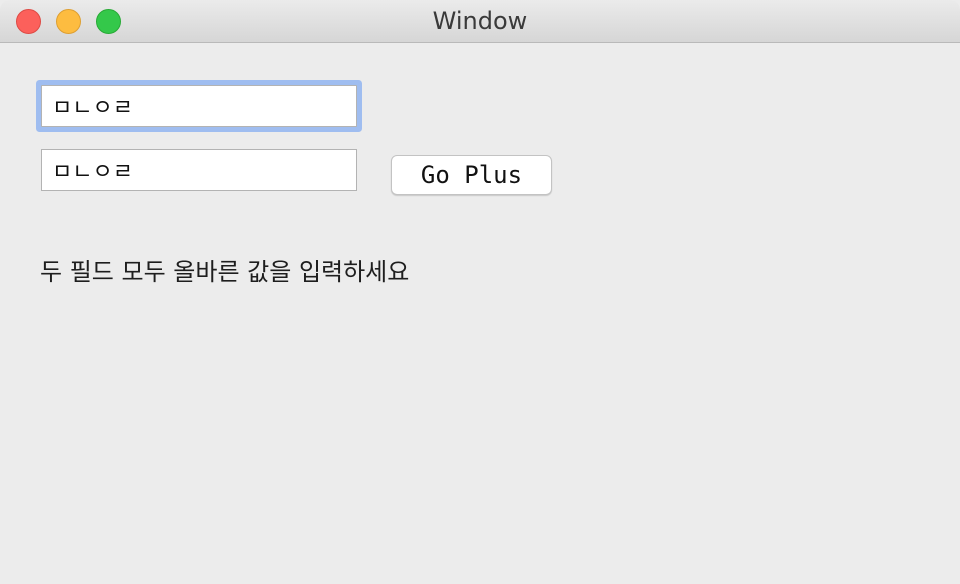  What do you see at coordinates (199, 170) in the screenshot?
I see `second-number-field` at bounding box center [199, 170].